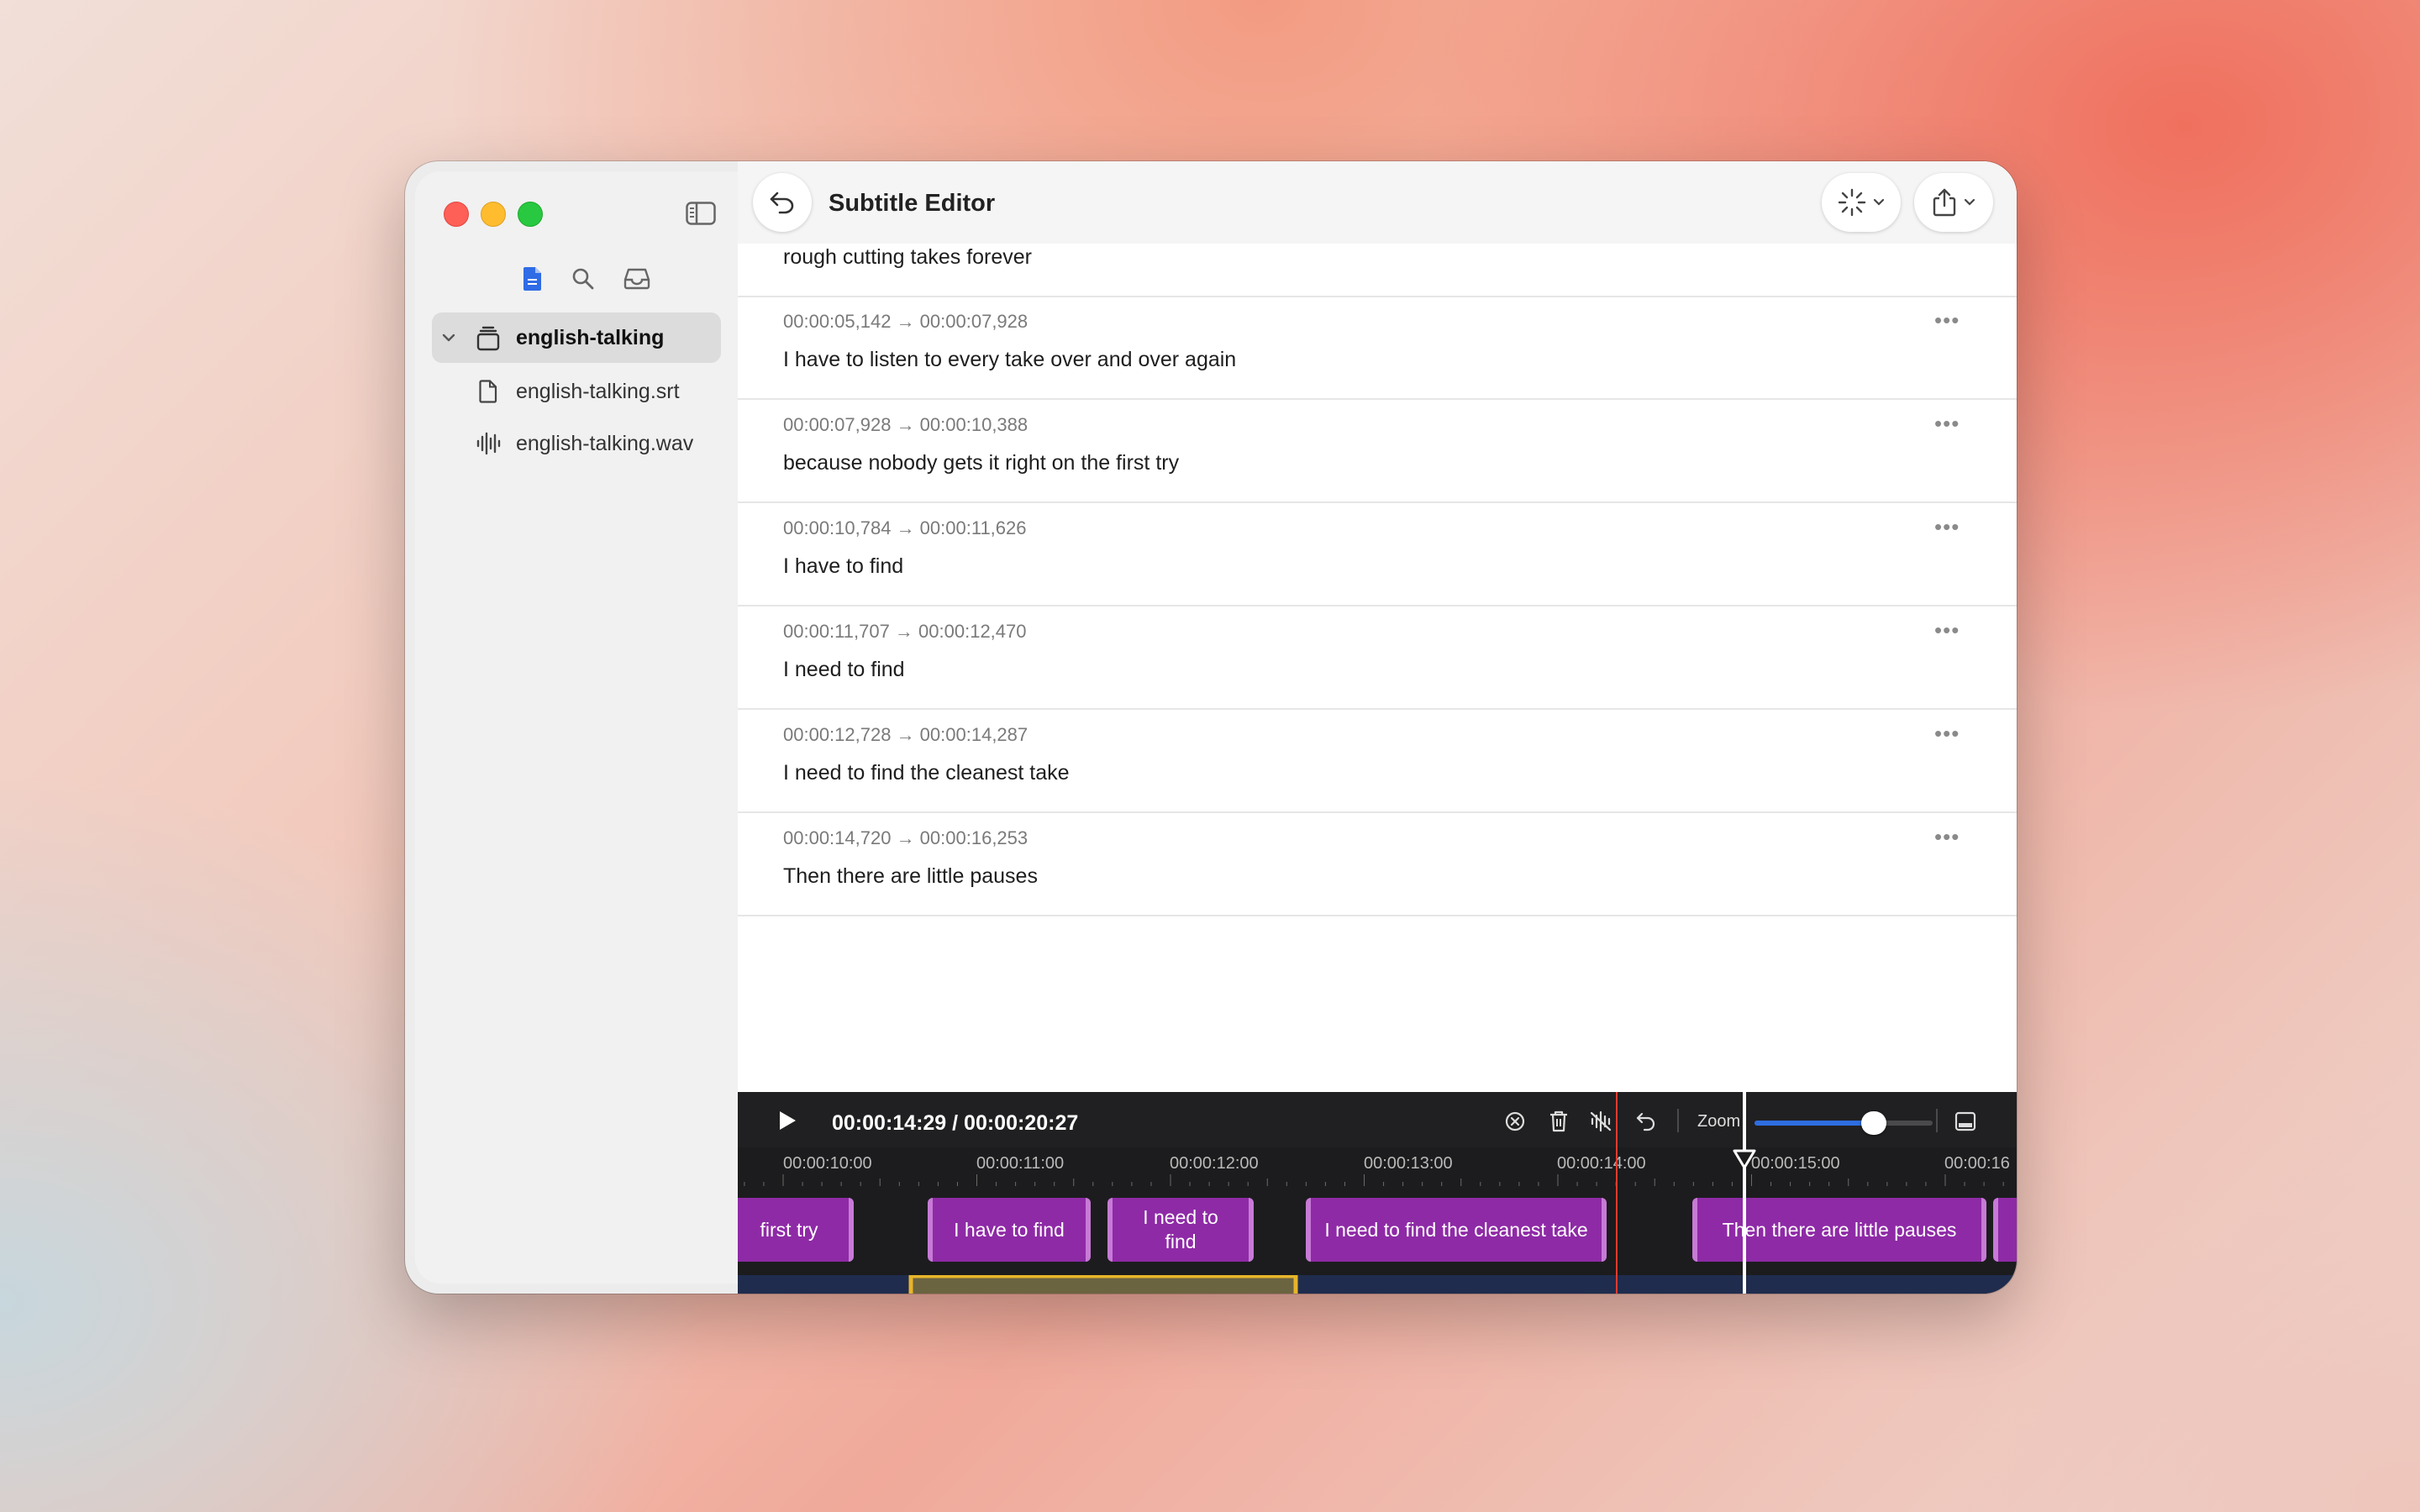 The image size is (2420, 1512). Describe the element at coordinates (1180, 1230) in the screenshot. I see `subtitle-clip: I need to find` at that location.